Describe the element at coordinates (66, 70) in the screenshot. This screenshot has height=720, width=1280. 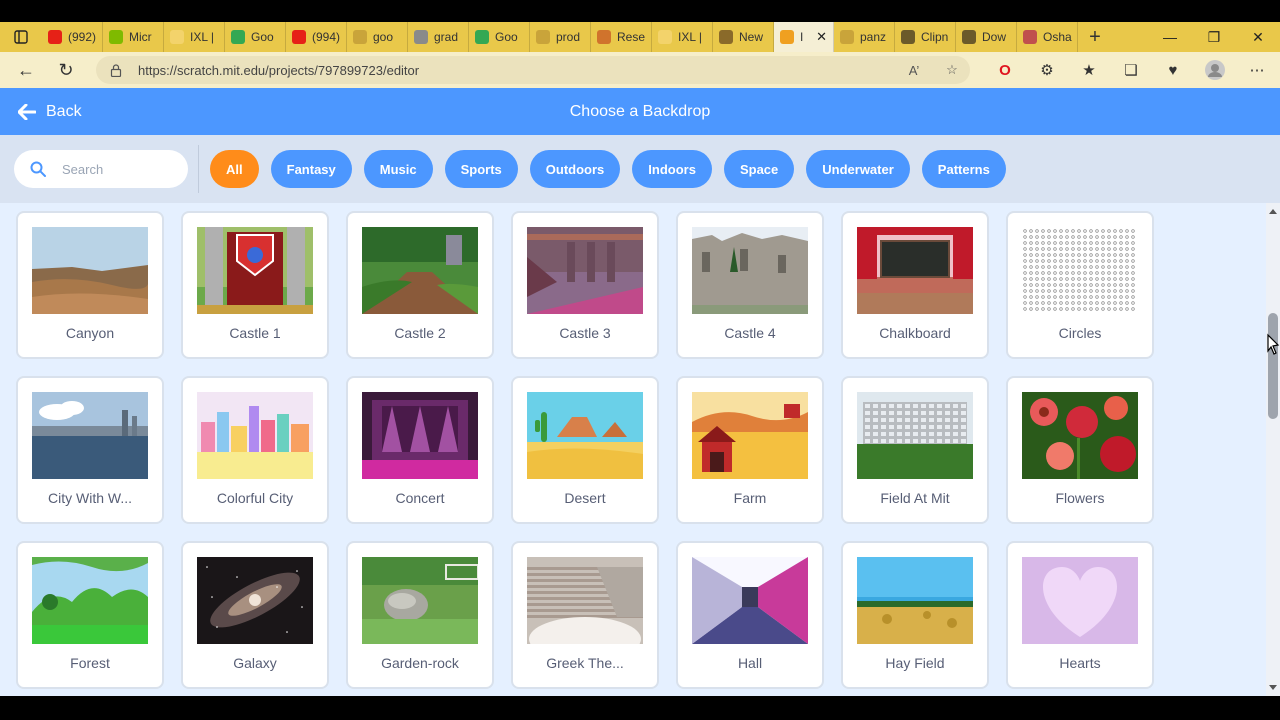
I see `refresh-icon: ↻` at that location.